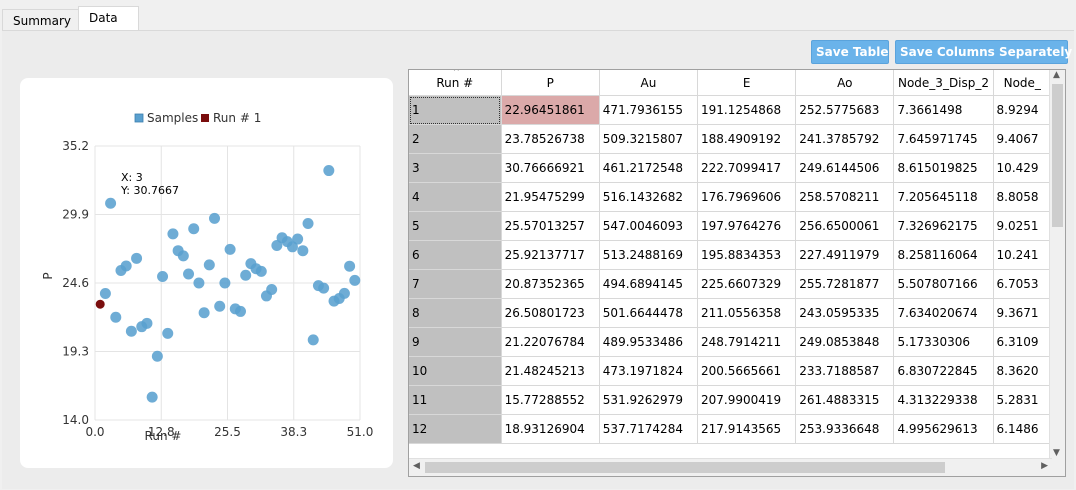  What do you see at coordinates (649, 313) in the screenshot?
I see `table-cell: 501.6644478` at bounding box center [649, 313].